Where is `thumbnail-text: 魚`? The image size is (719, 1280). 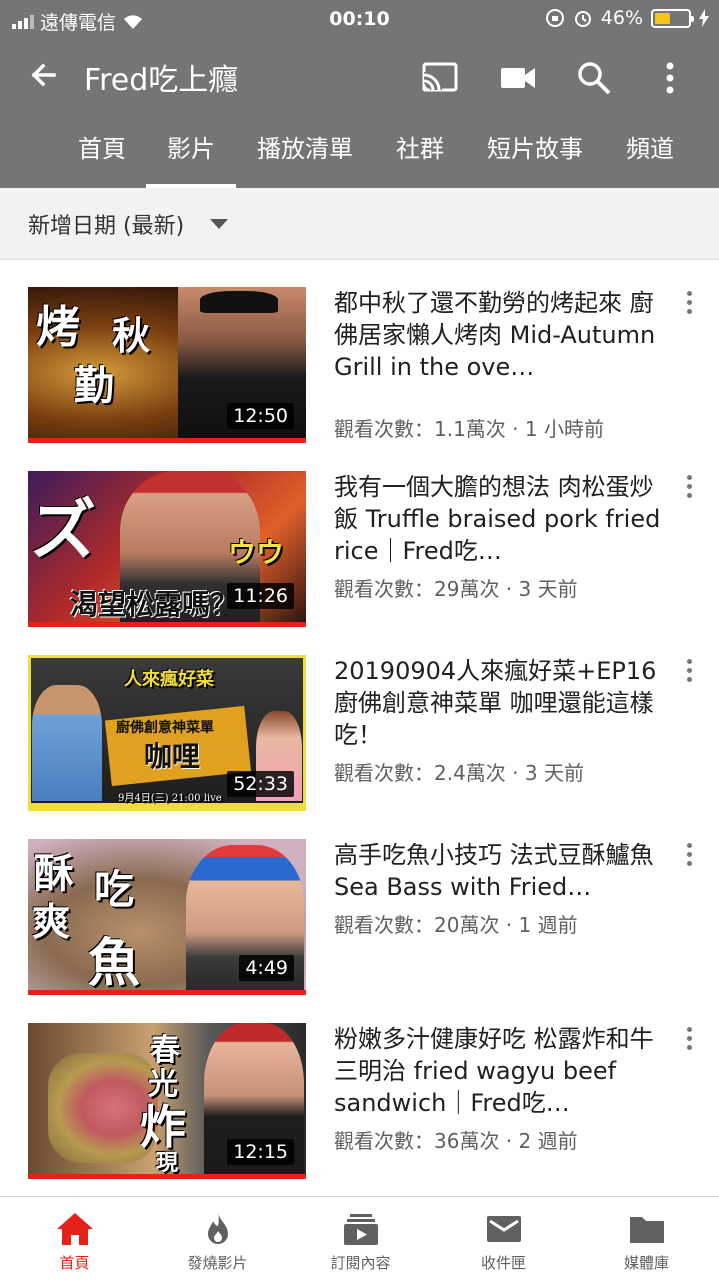
thumbnail-text: 魚 is located at coordinates (114, 963).